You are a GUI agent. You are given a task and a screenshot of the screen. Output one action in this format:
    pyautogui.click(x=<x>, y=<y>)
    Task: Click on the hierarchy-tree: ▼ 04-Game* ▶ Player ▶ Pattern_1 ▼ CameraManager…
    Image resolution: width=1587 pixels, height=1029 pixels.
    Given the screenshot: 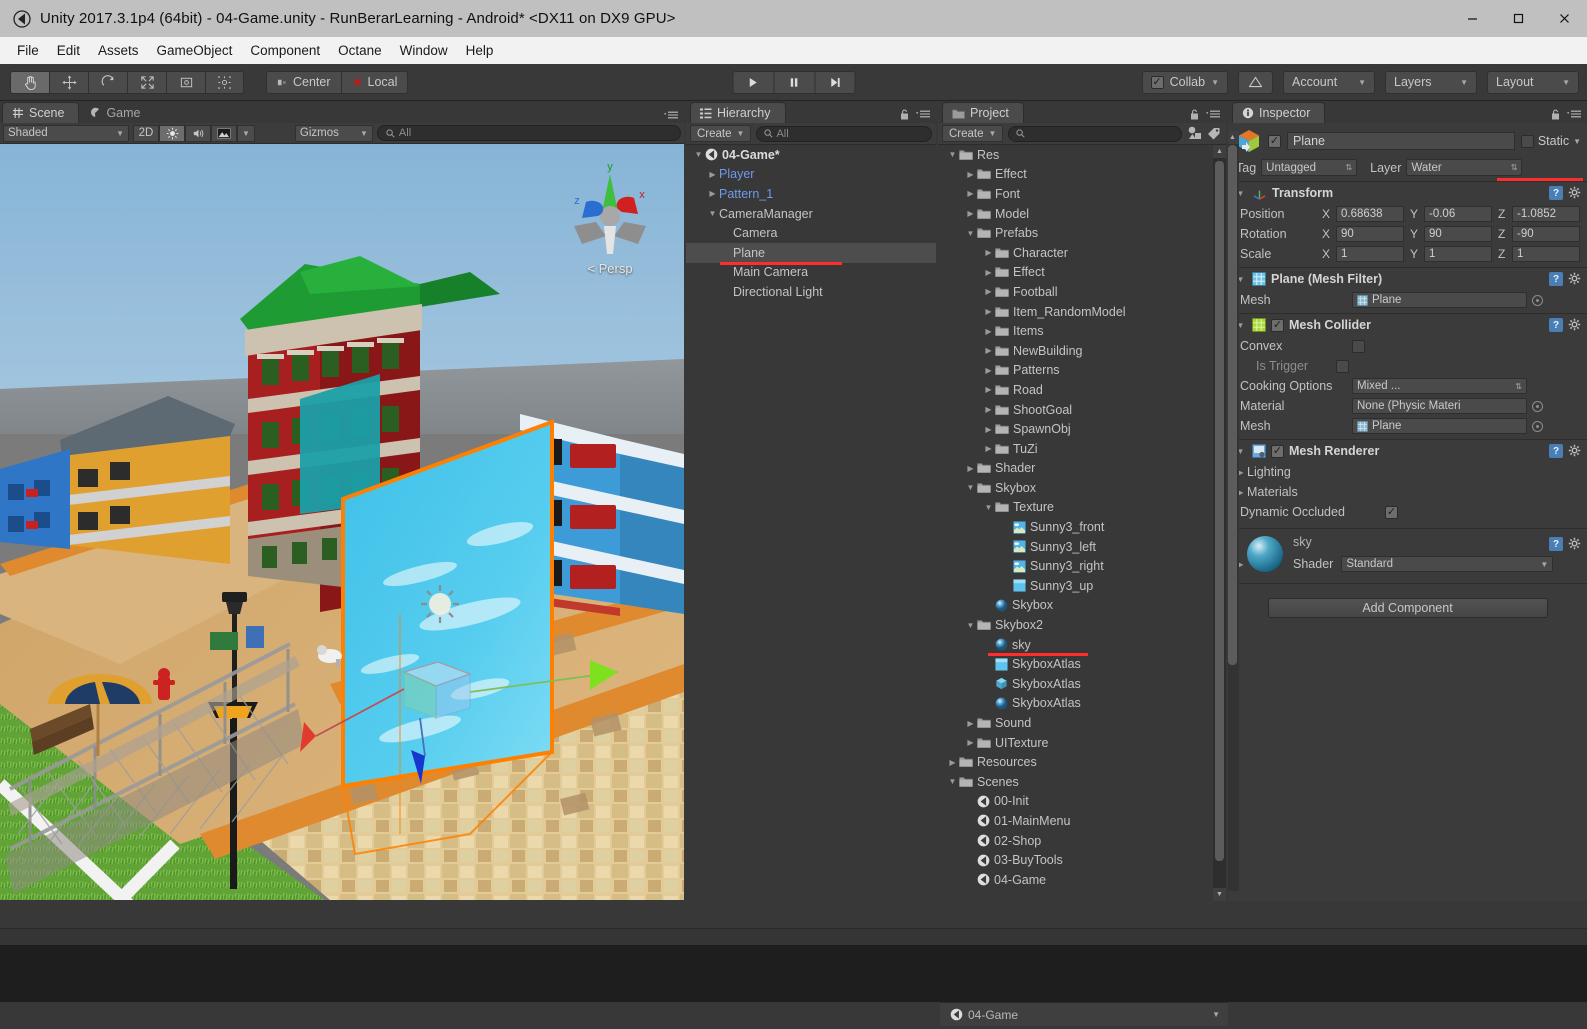 What is the action you would take?
    pyautogui.click(x=811, y=523)
    